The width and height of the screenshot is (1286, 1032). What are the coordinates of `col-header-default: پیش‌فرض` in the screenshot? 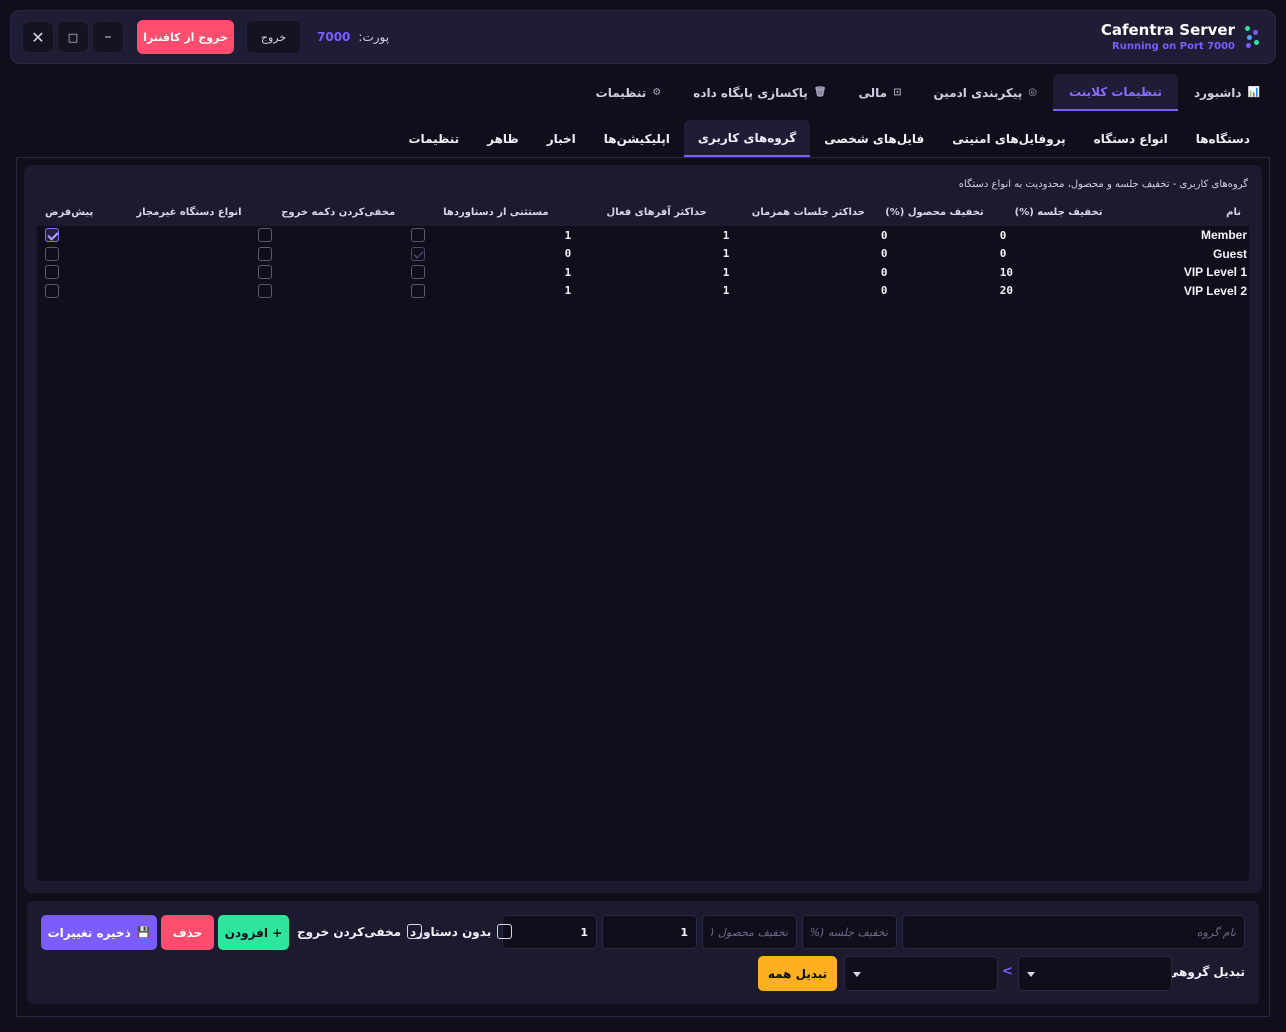 It's located at (69, 212).